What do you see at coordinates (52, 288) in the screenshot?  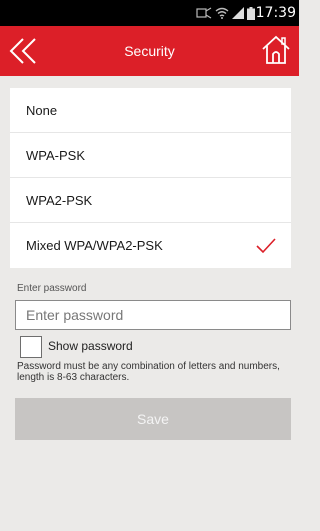 I see `password-caption: Enter password` at bounding box center [52, 288].